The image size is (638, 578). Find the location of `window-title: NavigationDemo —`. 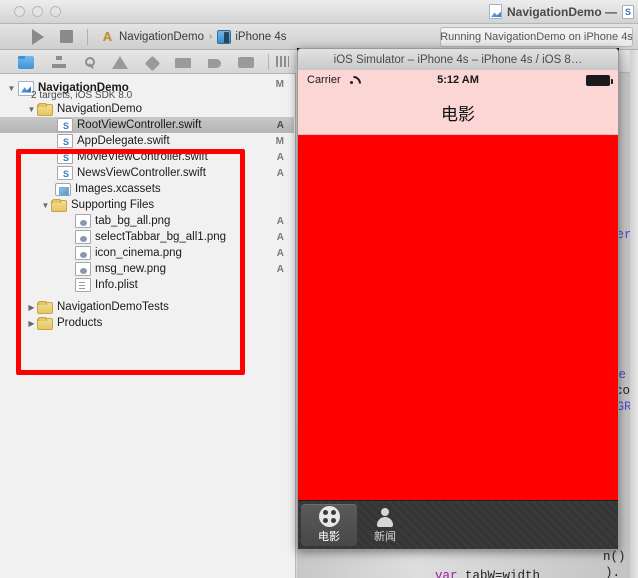

window-title: NavigationDemo — is located at coordinates (319, 11).